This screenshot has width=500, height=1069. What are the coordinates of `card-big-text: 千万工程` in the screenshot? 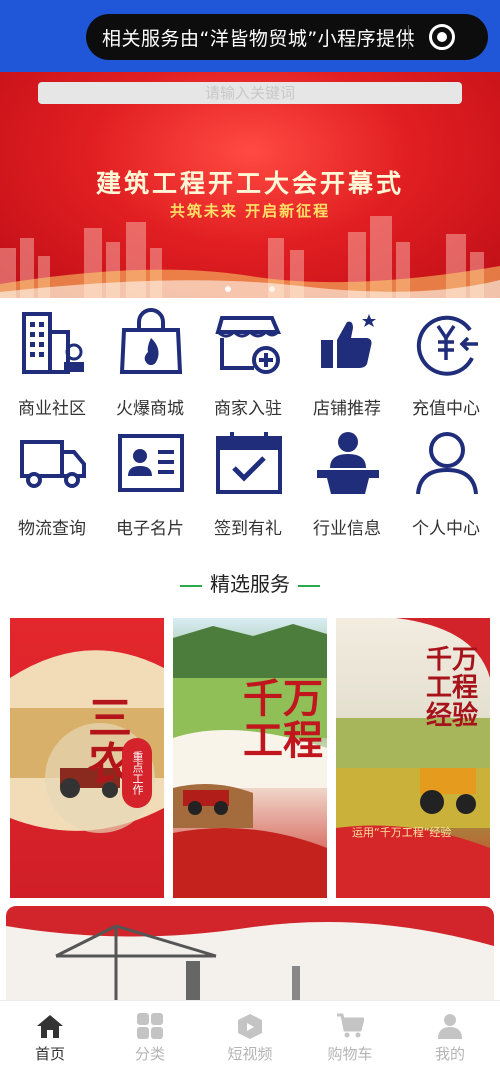 It's located at (283, 720).